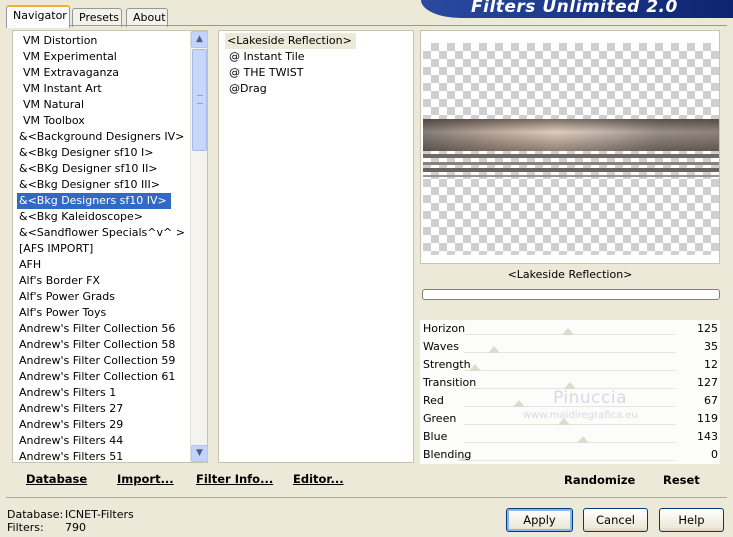  Describe the element at coordinates (444, 328) in the screenshot. I see `param-name: Horizon` at that location.